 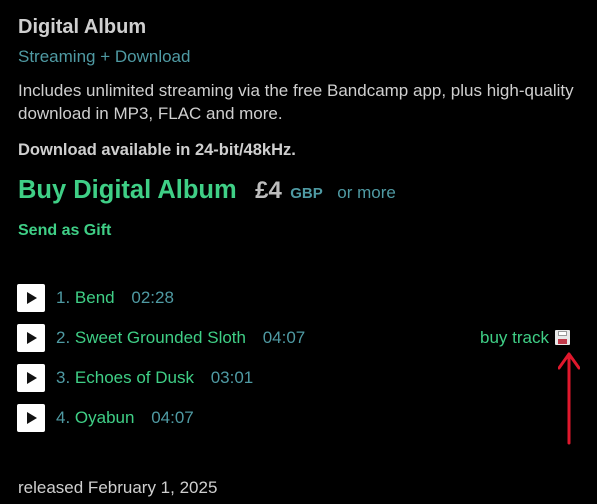 What do you see at coordinates (306, 193) in the screenshot?
I see `price-currency: GBP` at bounding box center [306, 193].